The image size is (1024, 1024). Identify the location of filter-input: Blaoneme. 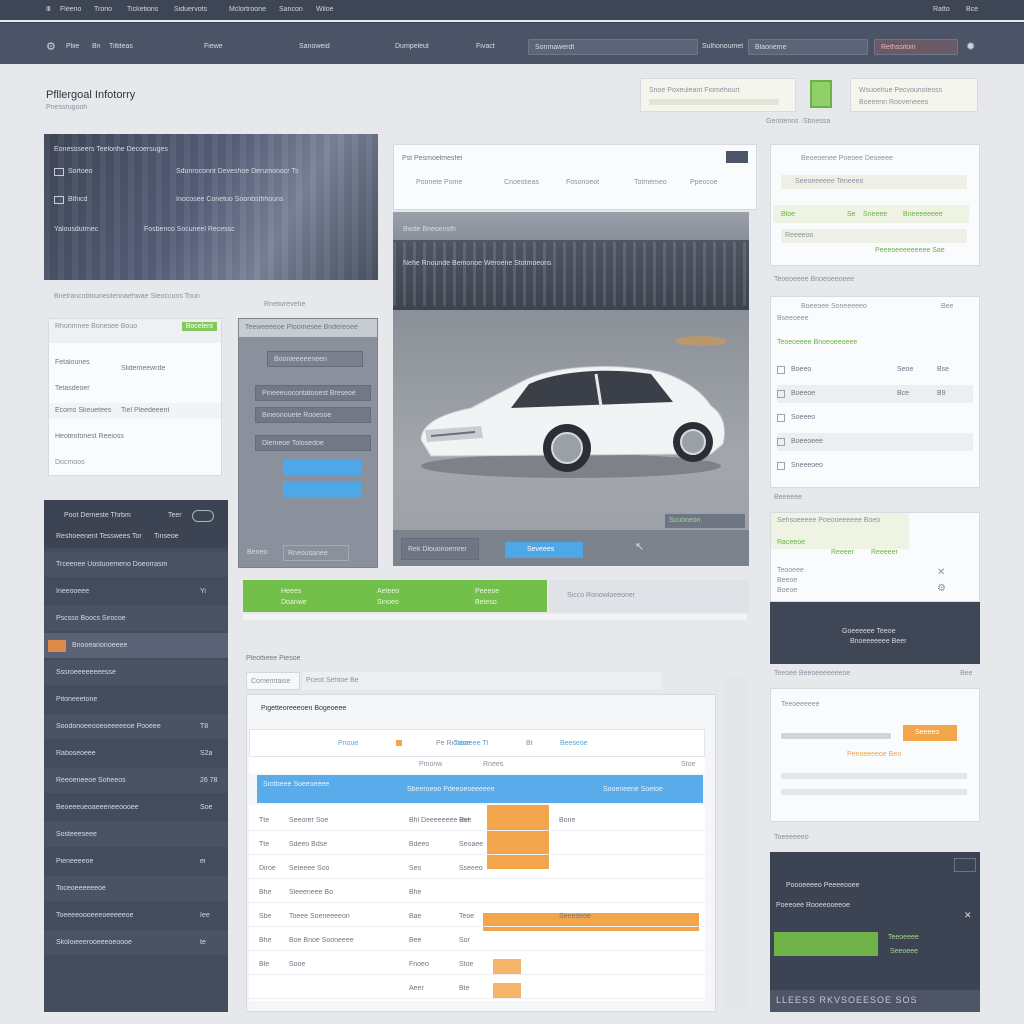
(808, 47).